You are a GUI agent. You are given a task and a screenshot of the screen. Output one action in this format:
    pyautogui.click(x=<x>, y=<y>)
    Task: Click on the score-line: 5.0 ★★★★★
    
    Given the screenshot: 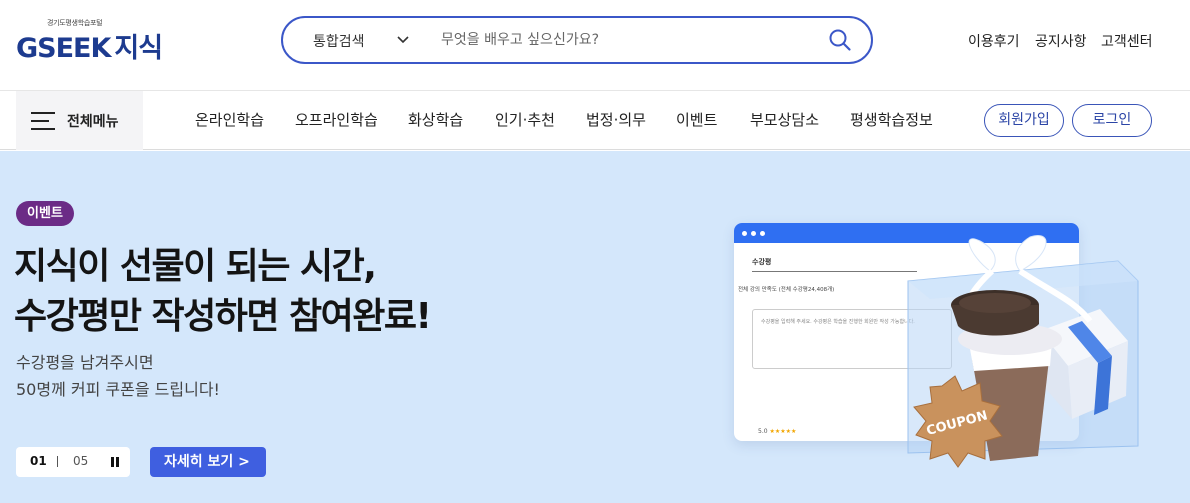 What is the action you would take?
    pyautogui.click(x=777, y=431)
    